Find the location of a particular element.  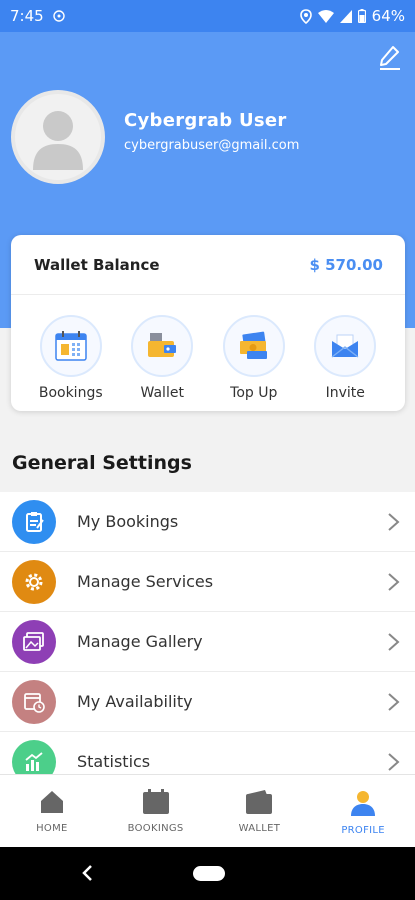

nav-item-bookings: BOOKINGS is located at coordinates (156, 811).